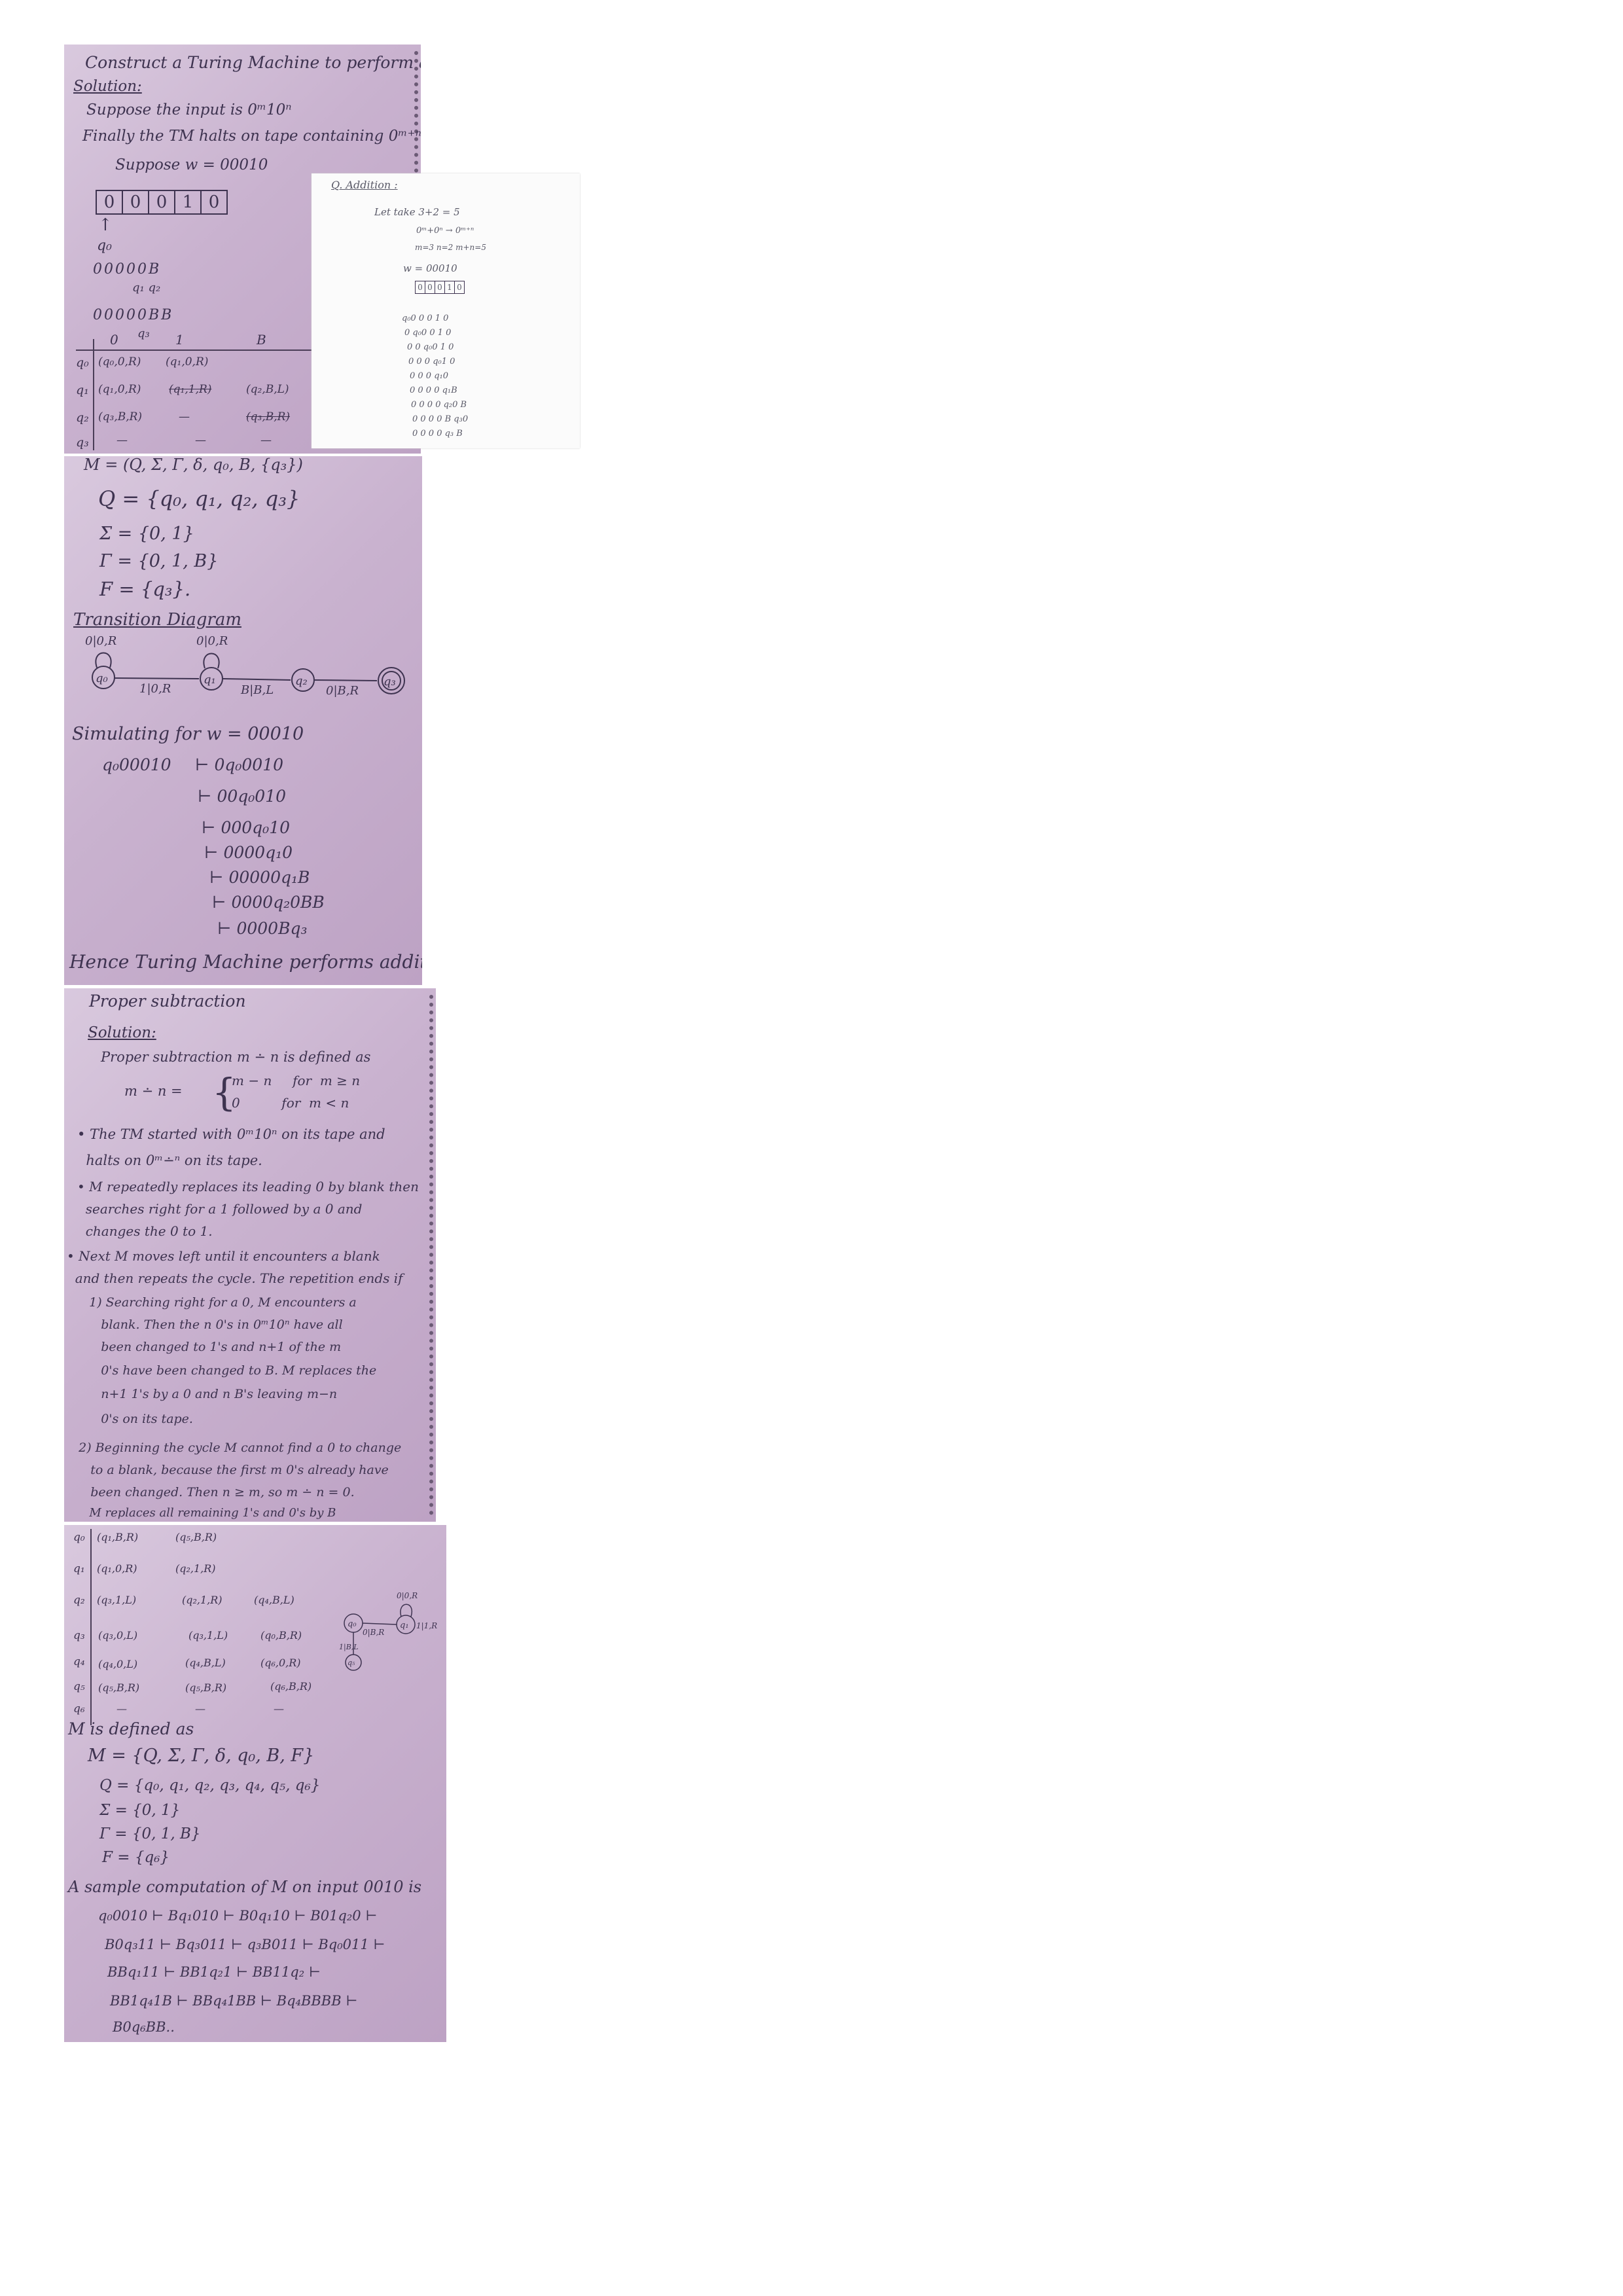 This screenshot has height=2296, width=1623. Describe the element at coordinates (430, 268) in the screenshot. I see `insert-line: w = 00010` at that location.